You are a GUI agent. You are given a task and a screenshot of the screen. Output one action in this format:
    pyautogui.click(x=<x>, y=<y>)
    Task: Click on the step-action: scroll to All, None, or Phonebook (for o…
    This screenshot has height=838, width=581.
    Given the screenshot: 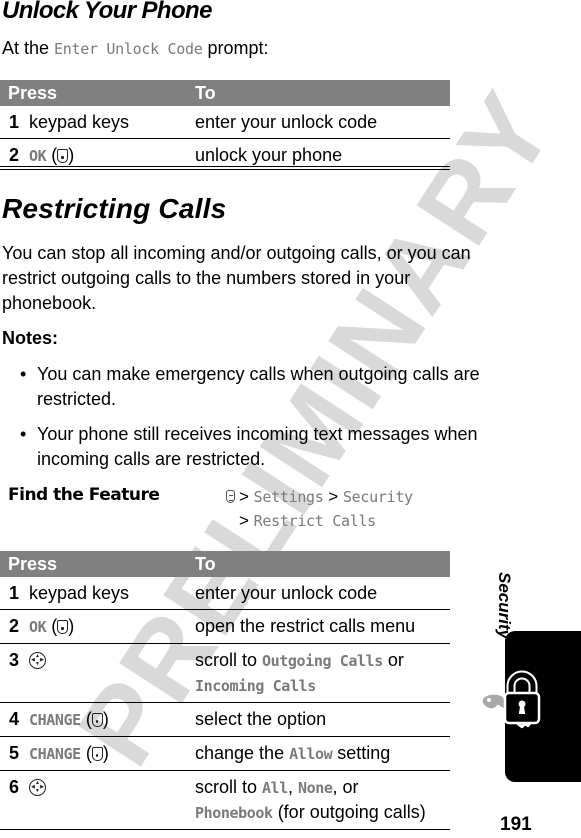 What is the action you would take?
    pyautogui.click(x=322, y=800)
    